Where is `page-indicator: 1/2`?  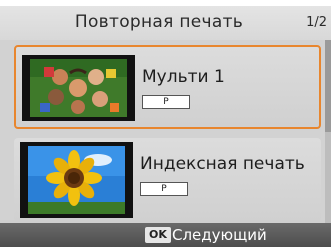 page-indicator: 1/2 is located at coordinates (316, 22).